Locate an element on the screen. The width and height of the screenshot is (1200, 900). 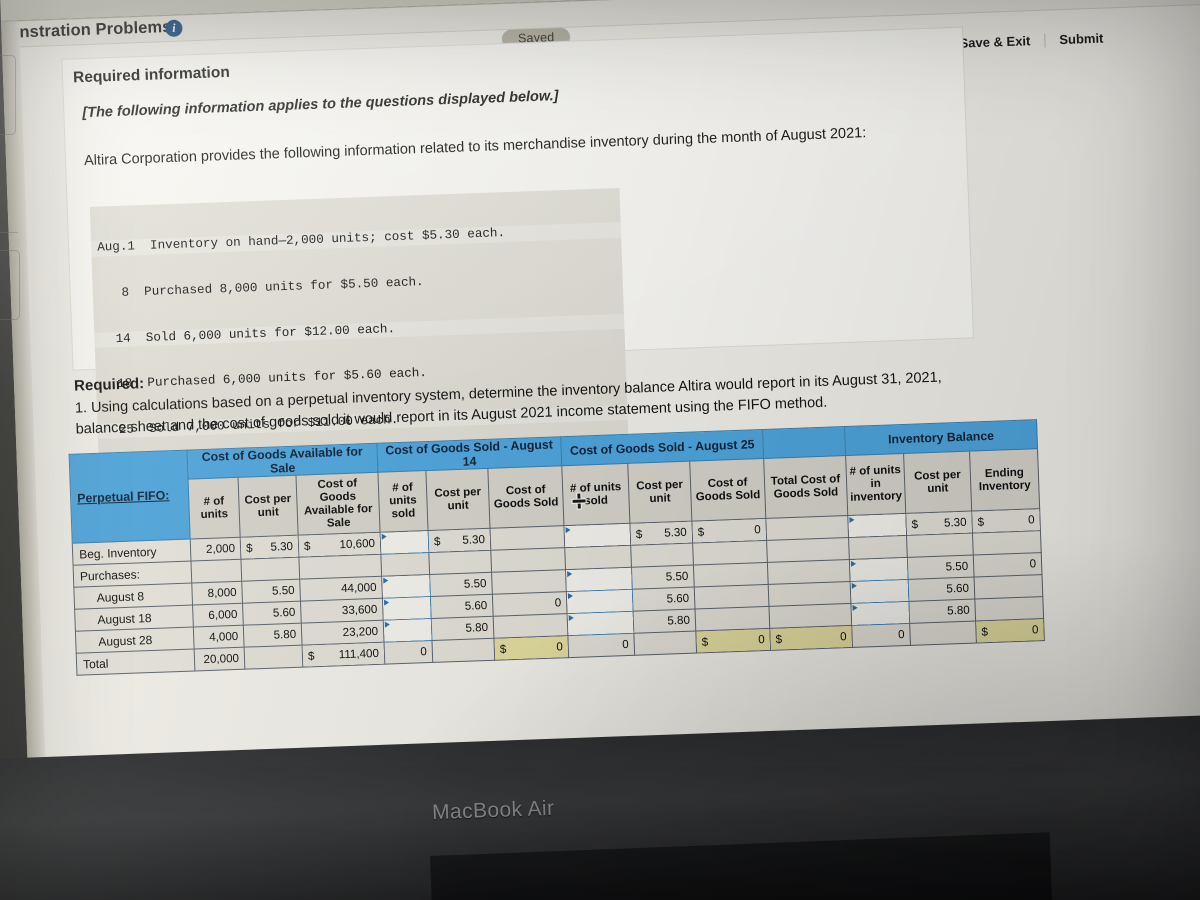
cell-a25-units-sold is located at coordinates (598, 557).